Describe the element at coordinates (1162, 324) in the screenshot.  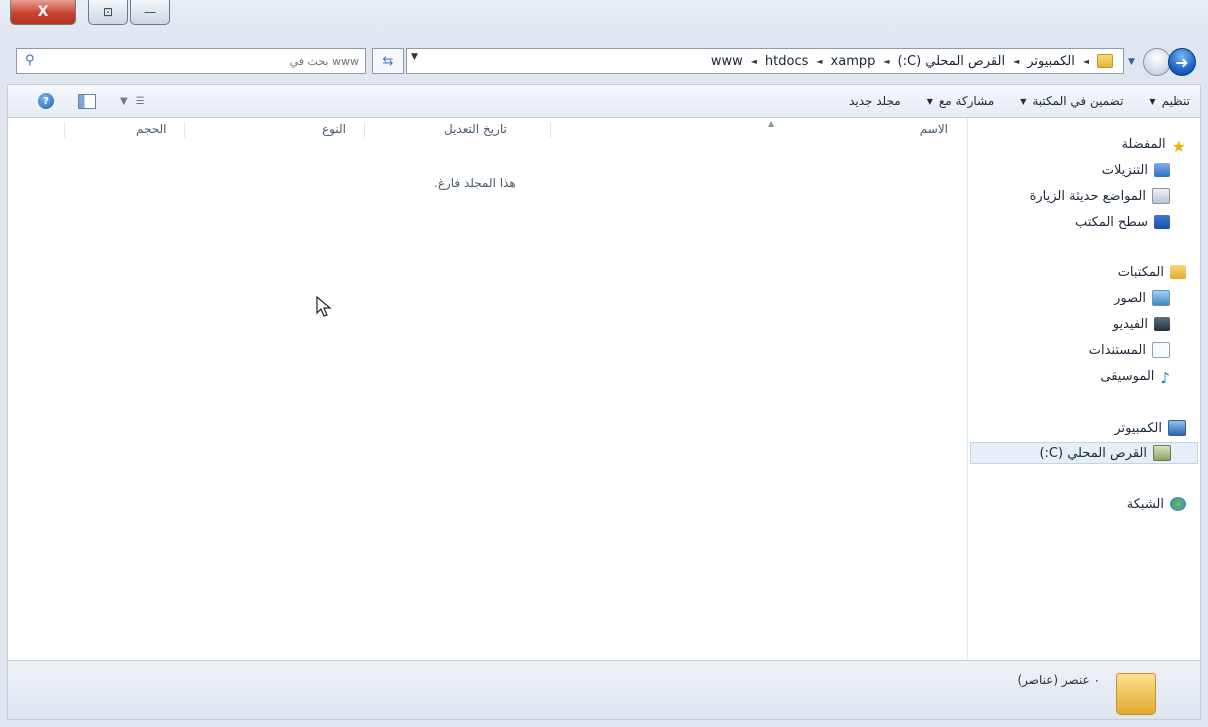
I see `videos-icon` at that location.